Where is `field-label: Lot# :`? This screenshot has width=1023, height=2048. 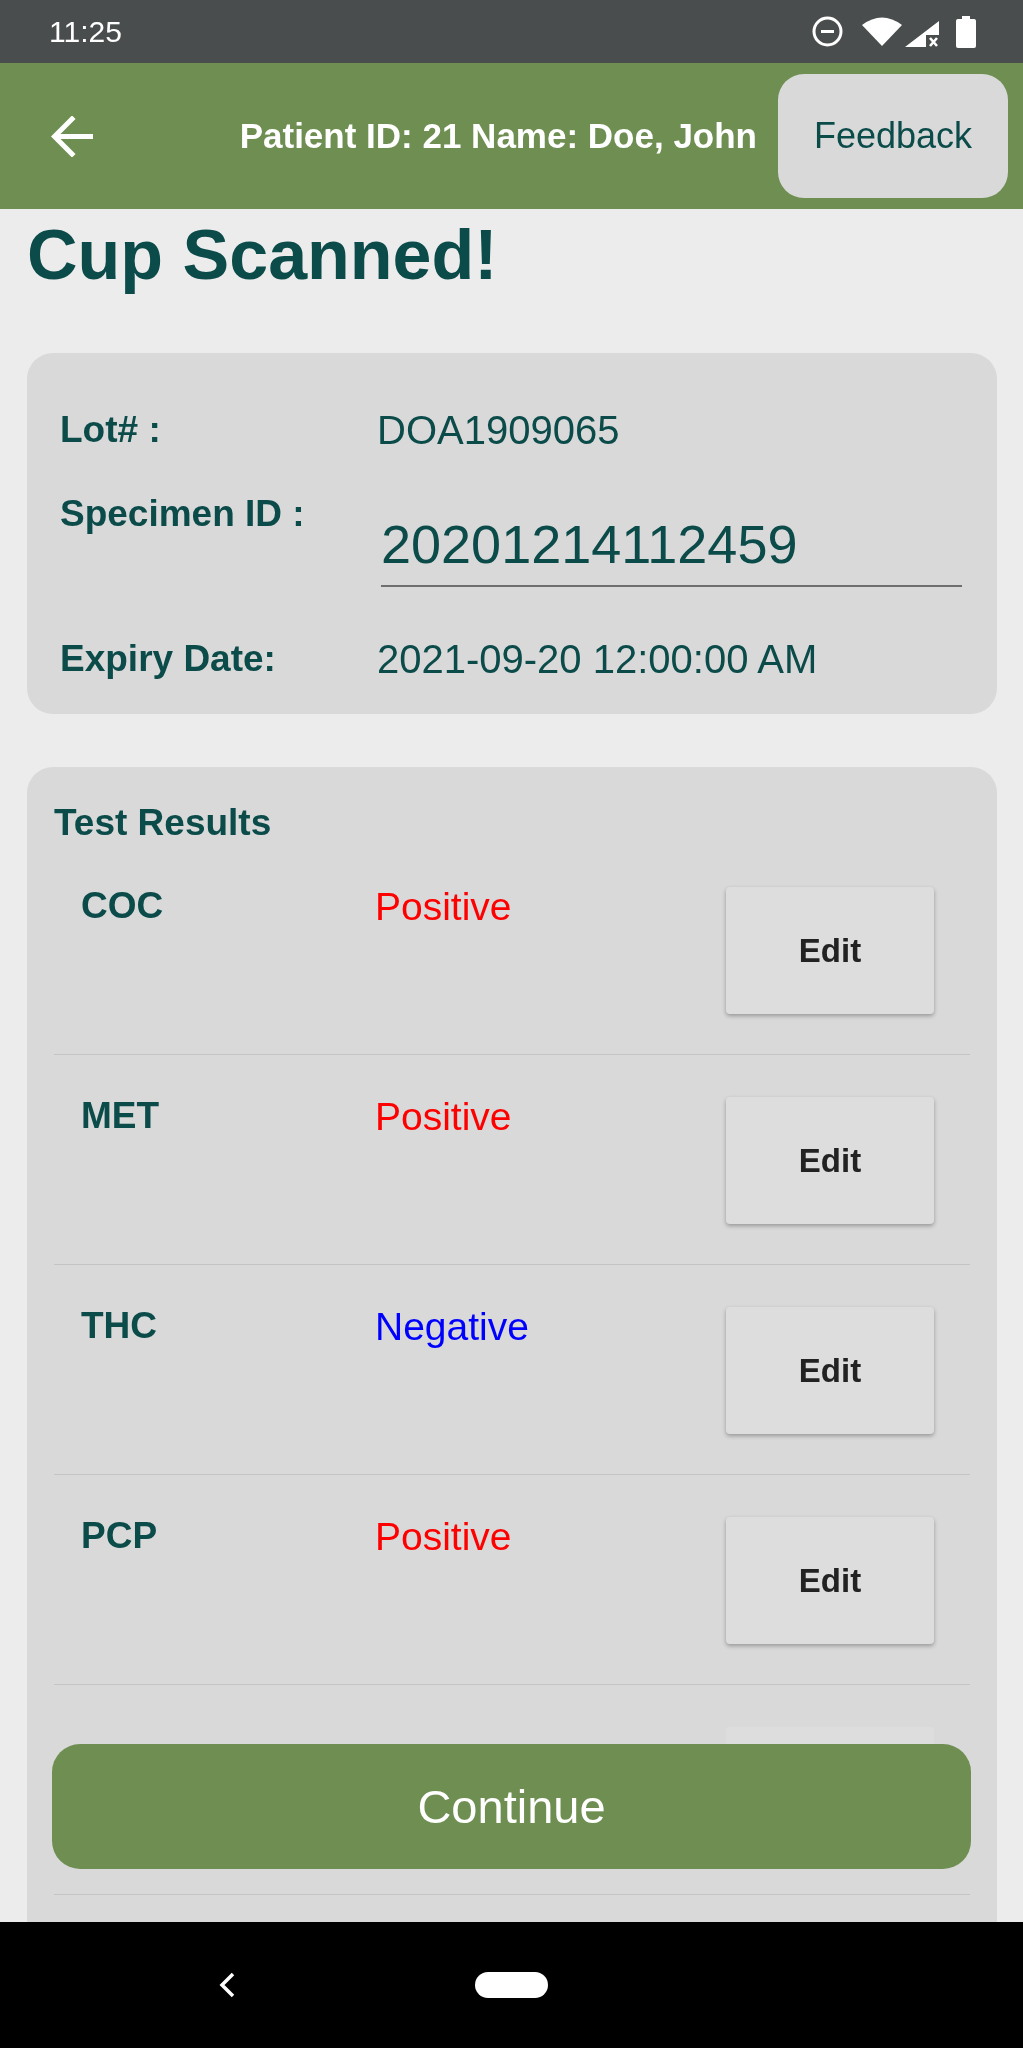
field-label: Lot# : is located at coordinates (110, 430).